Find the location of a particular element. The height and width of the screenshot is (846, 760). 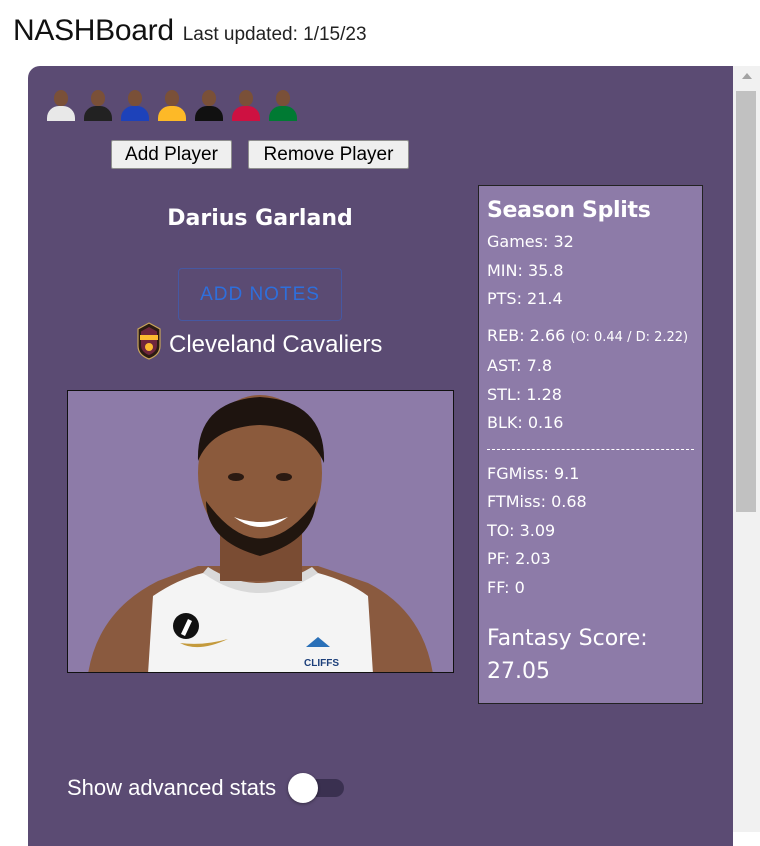

player-name: Darius Garland is located at coordinates (260, 218).